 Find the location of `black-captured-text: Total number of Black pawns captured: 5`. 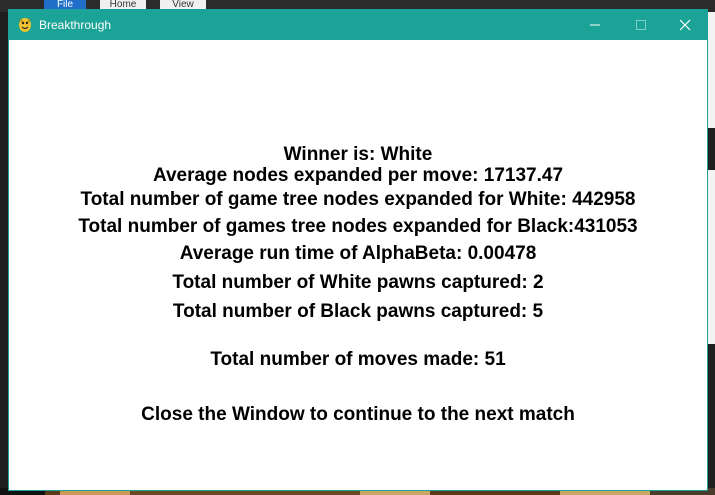

black-captured-text: Total number of Black pawns captured: 5 is located at coordinates (358, 311).